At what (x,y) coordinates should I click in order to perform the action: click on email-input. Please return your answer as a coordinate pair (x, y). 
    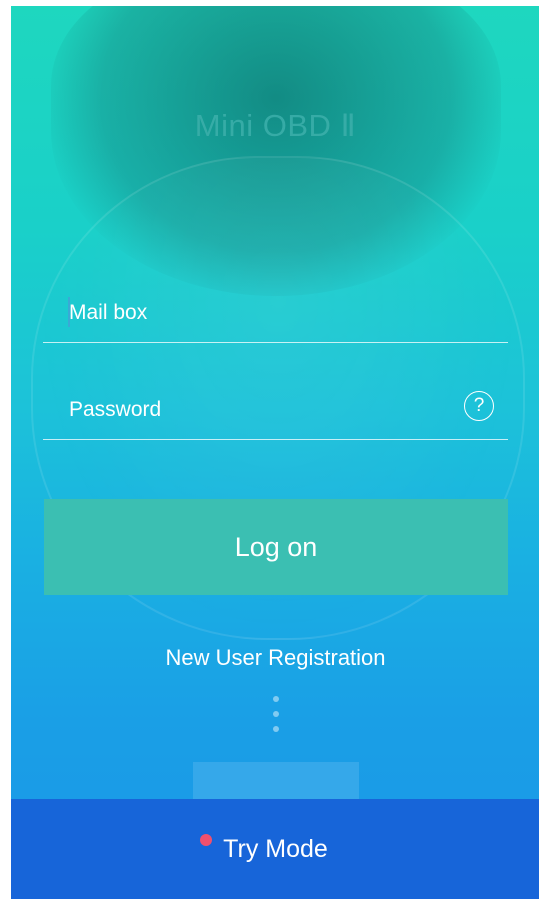
    Looking at the image, I should click on (259, 313).